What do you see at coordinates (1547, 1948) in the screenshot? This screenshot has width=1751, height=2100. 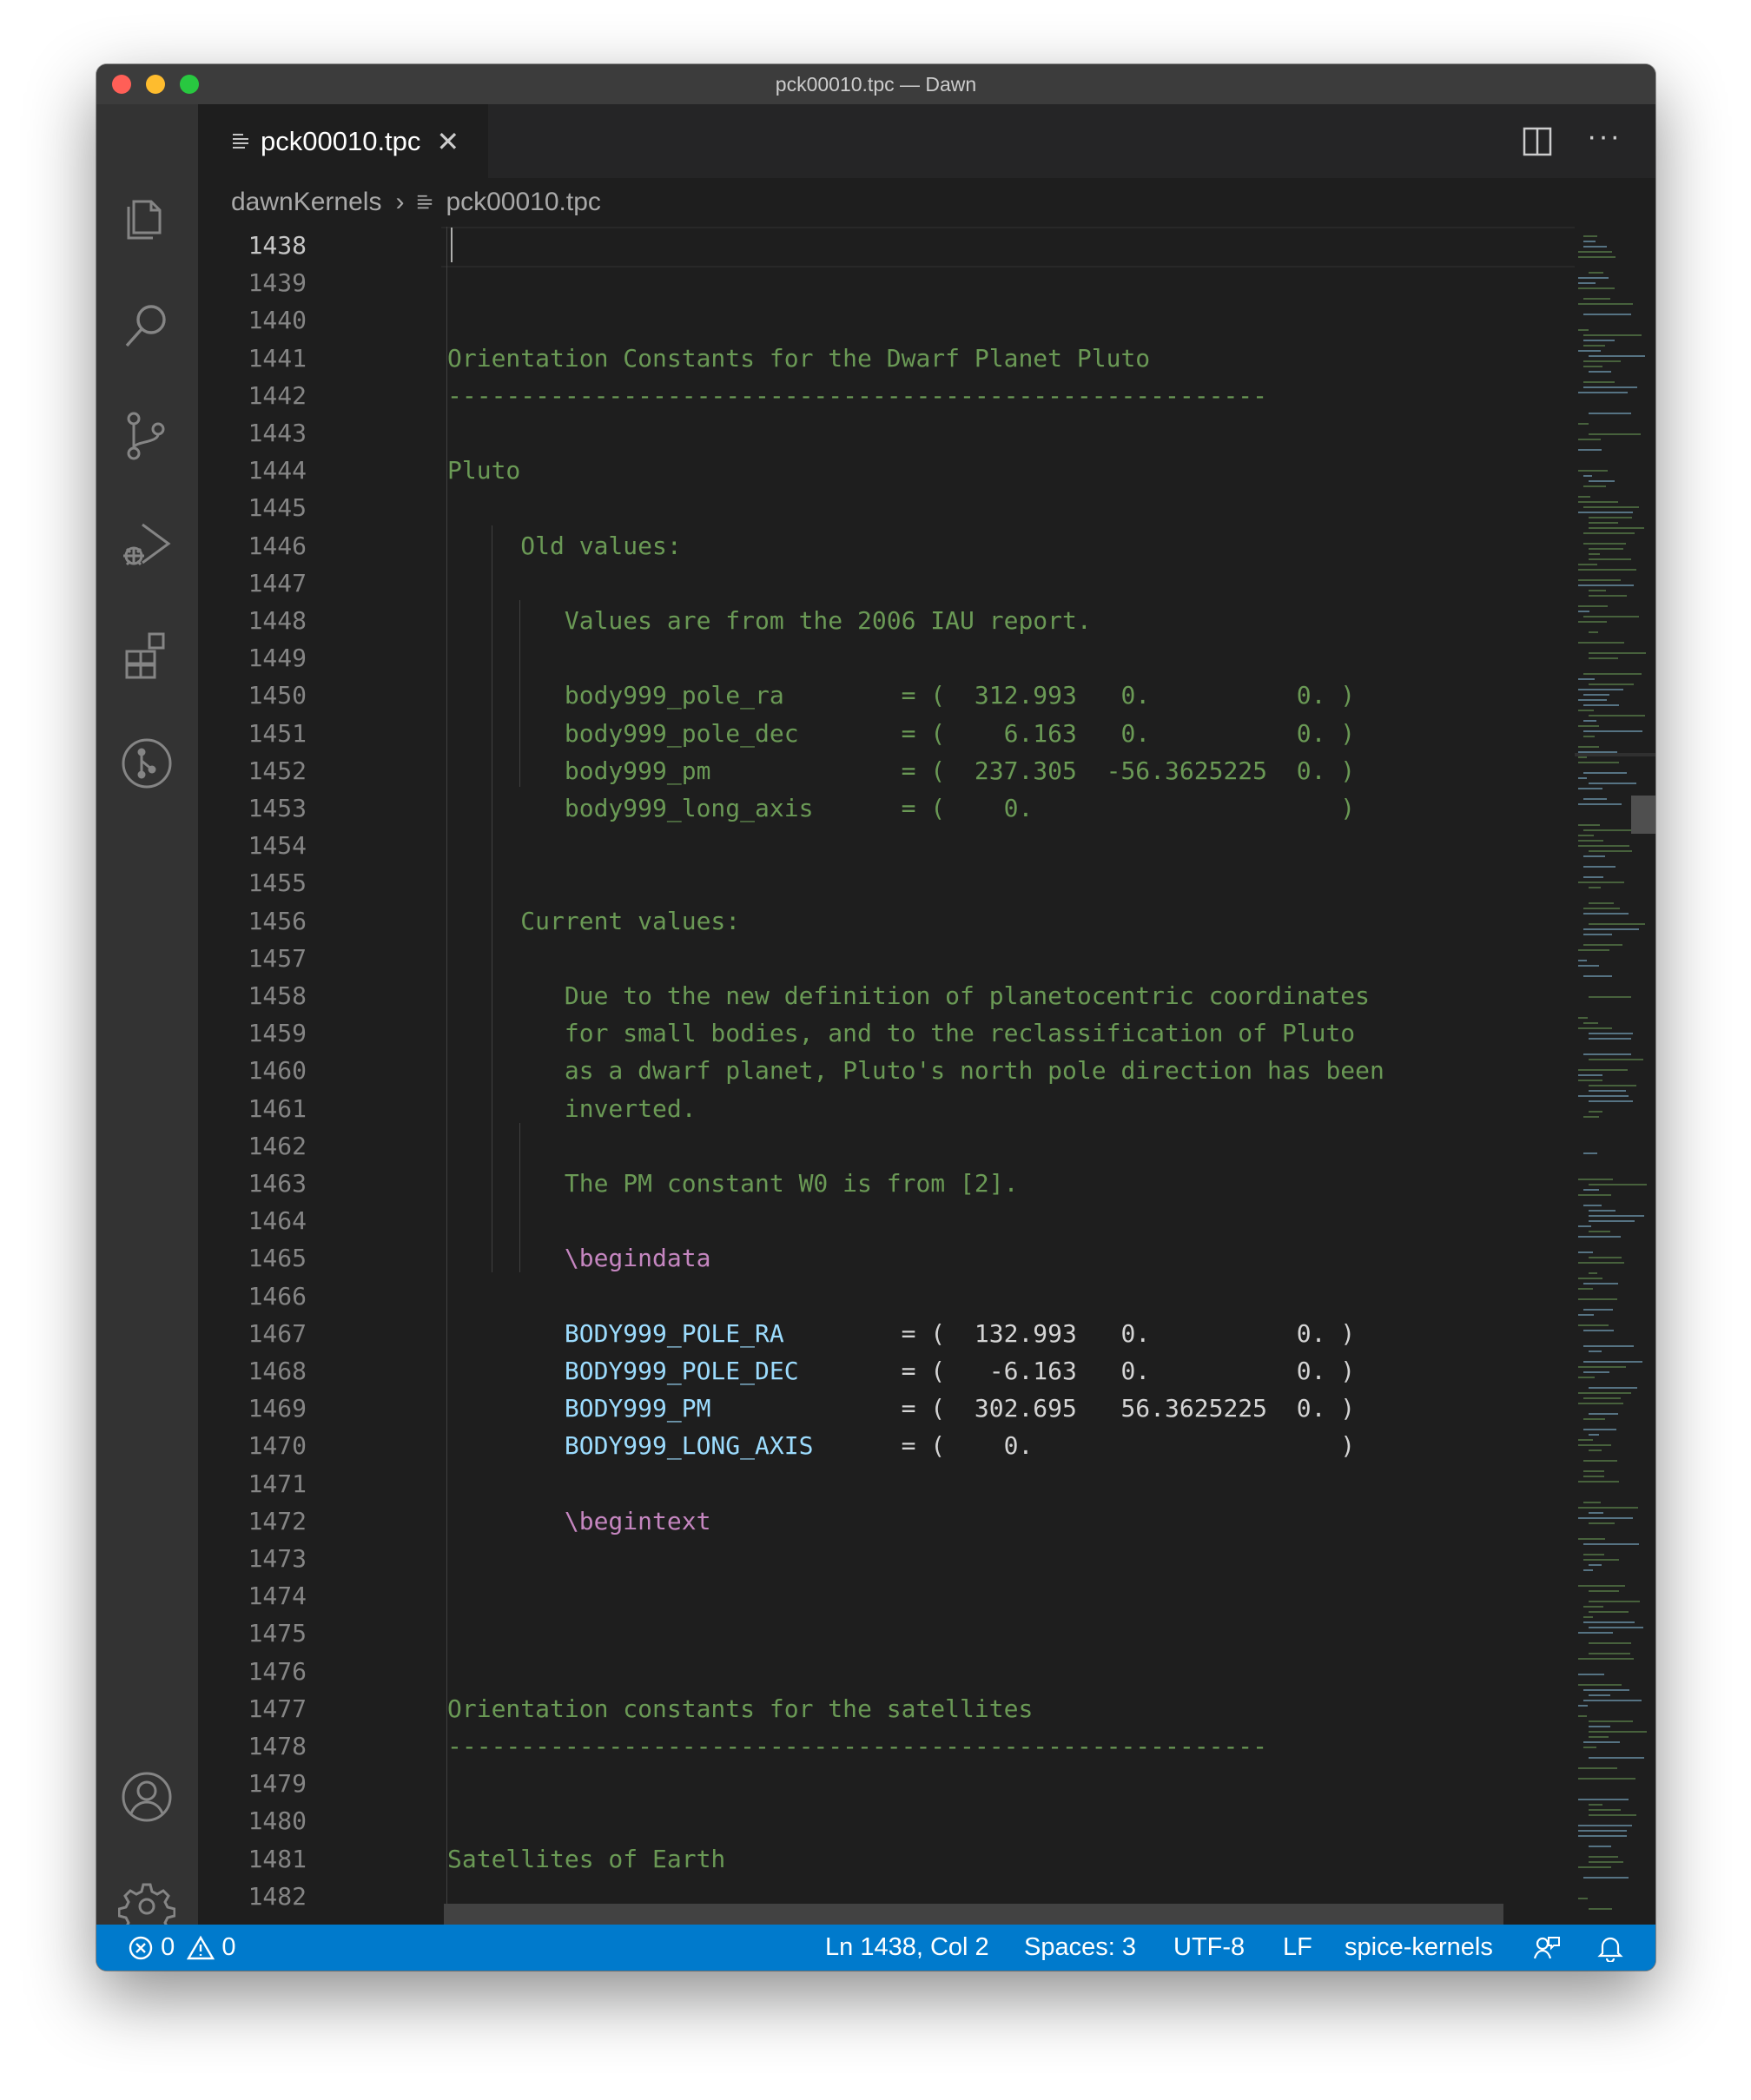 I see `feedback-icon` at bounding box center [1547, 1948].